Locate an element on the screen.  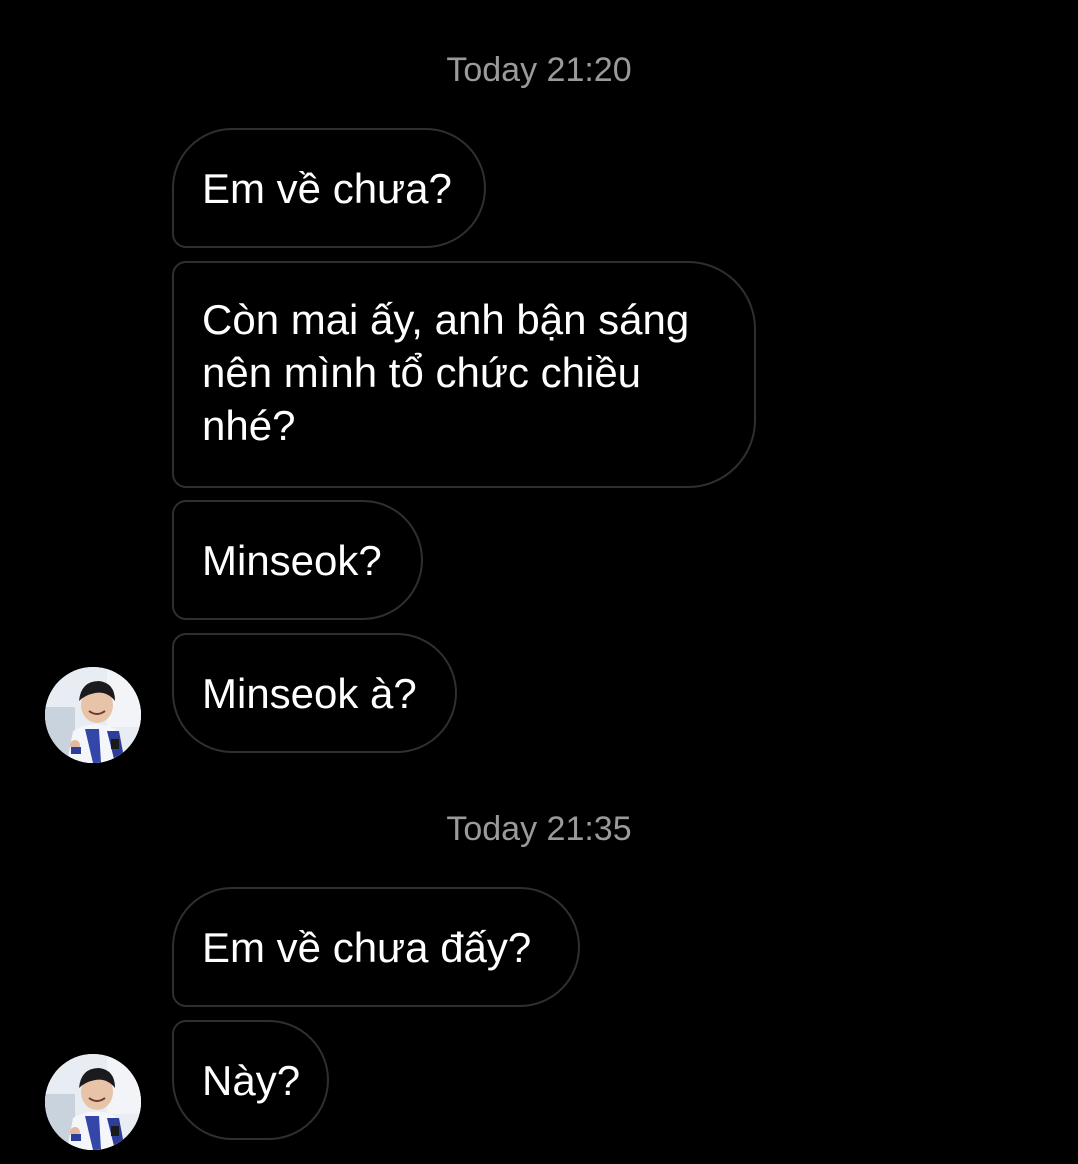
message-bubble-incoming: Minseok à? is located at coordinates (314, 693).